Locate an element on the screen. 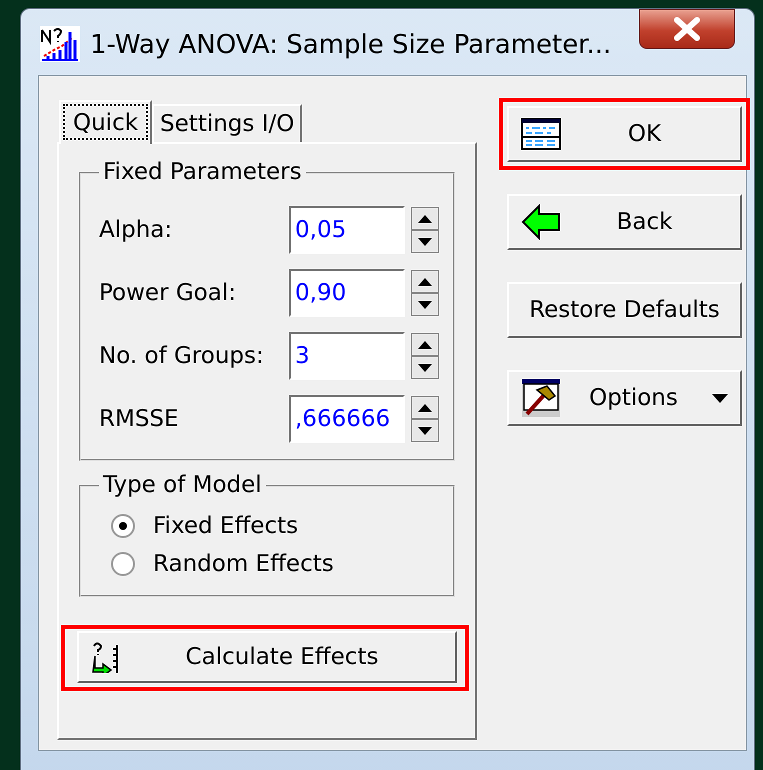 This screenshot has height=770, width=763. dialog-button: Back is located at coordinates (624, 222).